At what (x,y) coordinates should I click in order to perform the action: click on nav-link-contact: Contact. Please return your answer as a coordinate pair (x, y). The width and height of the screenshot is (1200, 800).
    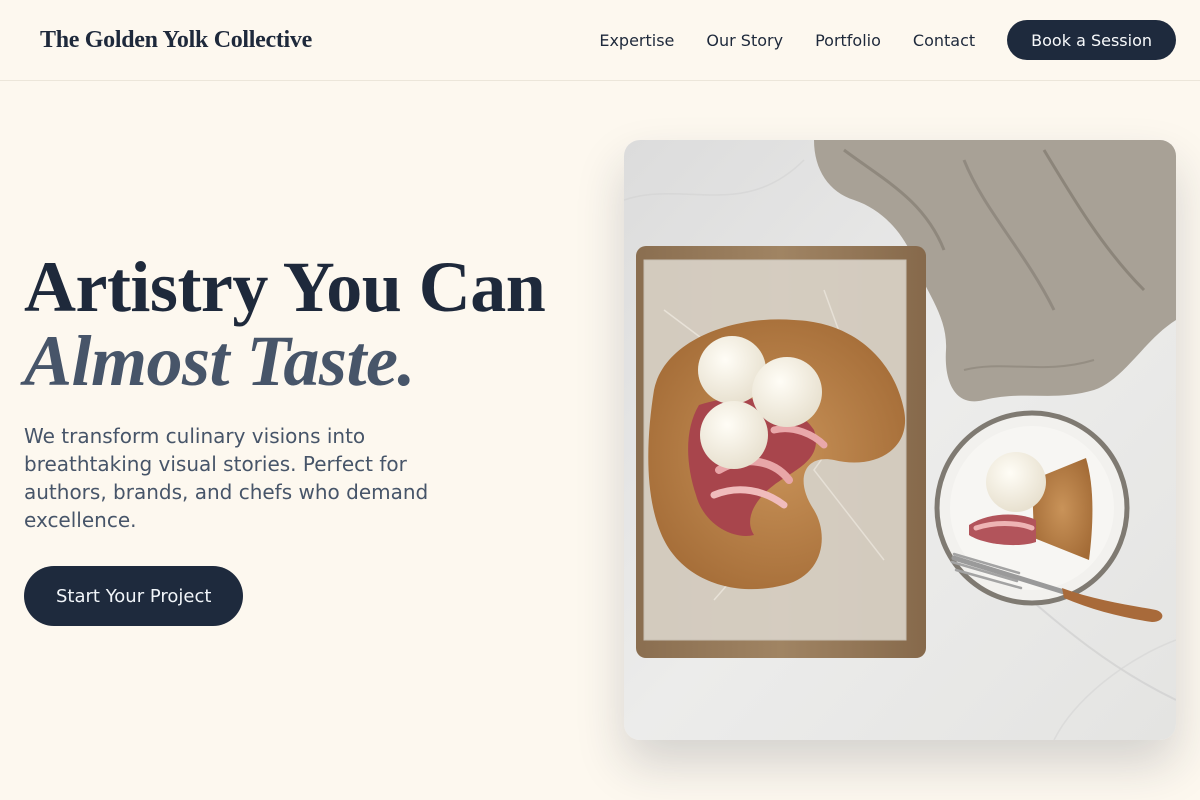
    Looking at the image, I should click on (944, 40).